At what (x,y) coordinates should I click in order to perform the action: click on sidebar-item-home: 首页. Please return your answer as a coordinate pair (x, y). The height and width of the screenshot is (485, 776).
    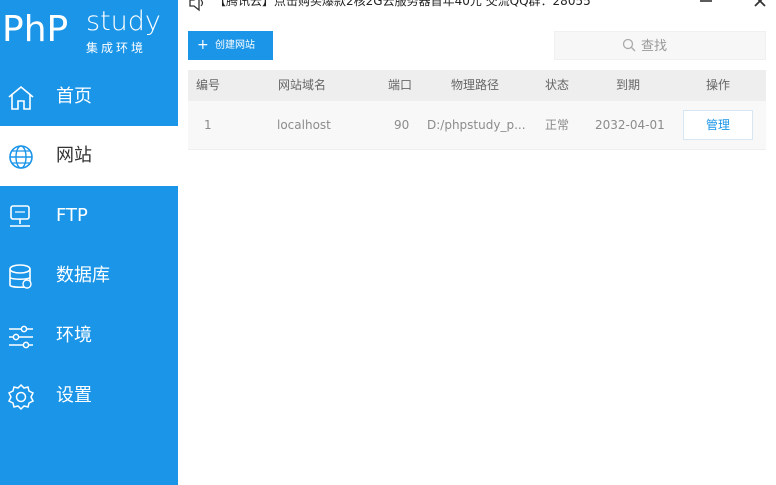
    Looking at the image, I should click on (89, 97).